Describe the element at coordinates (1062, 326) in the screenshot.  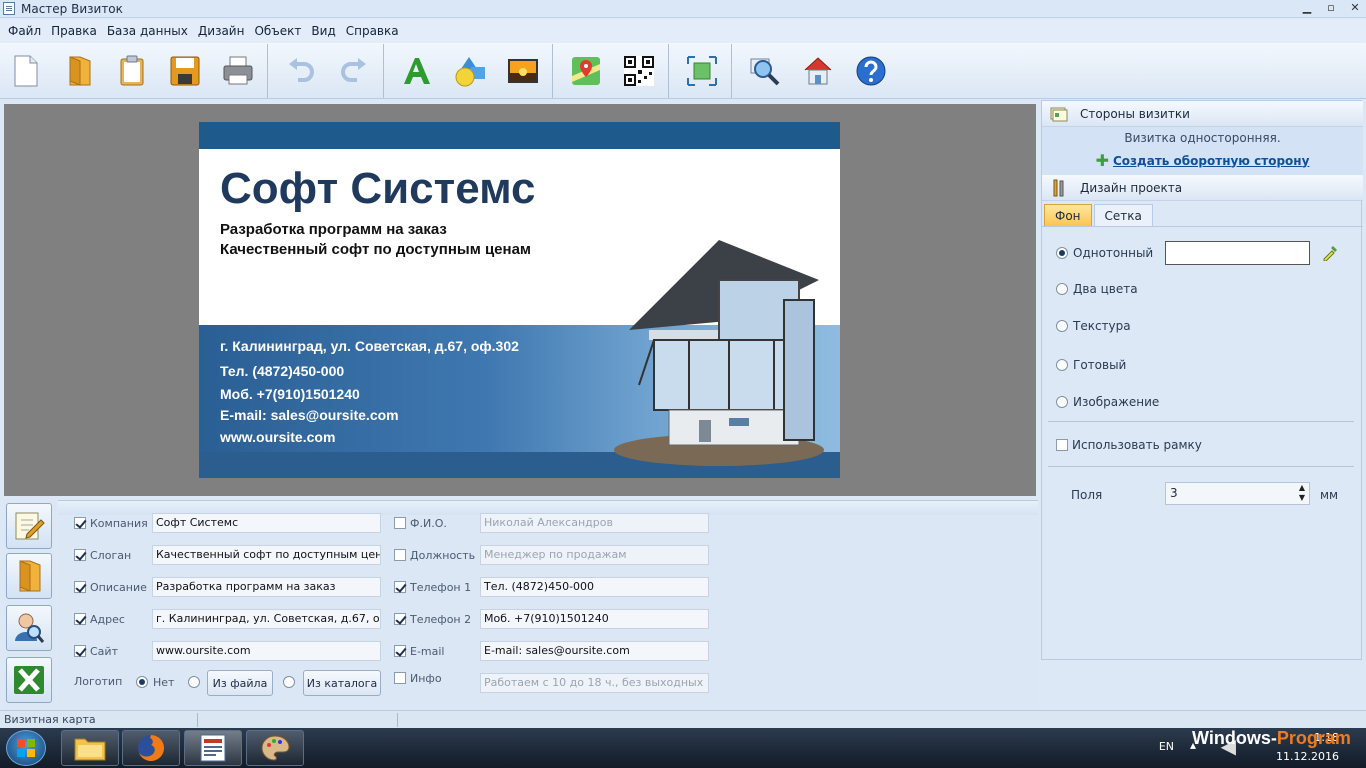
I see `texture-radio` at that location.